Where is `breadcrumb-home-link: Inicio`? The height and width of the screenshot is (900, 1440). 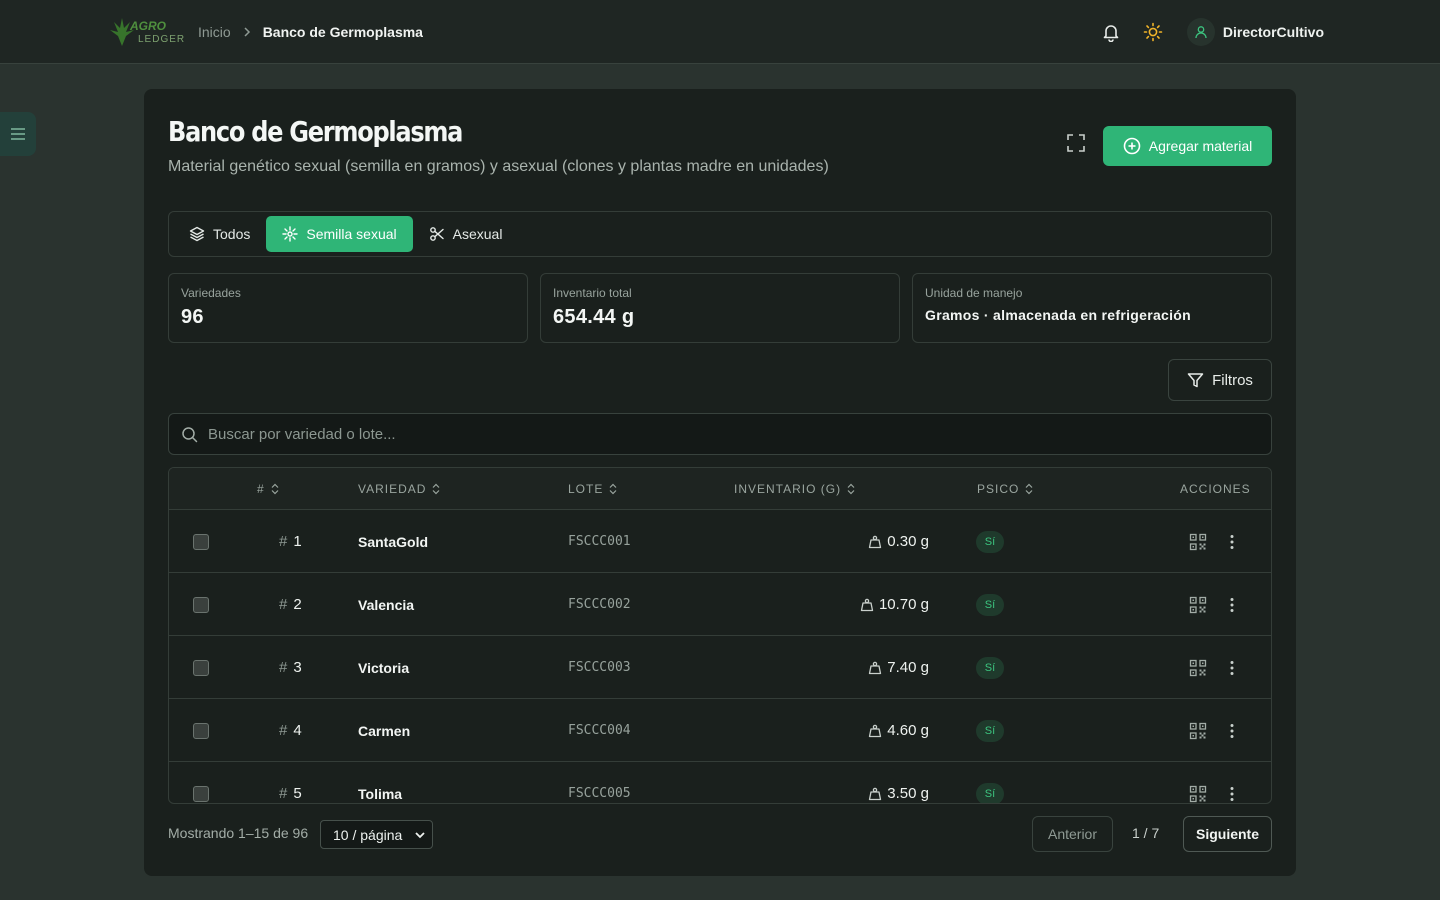
breadcrumb-home-link: Inicio is located at coordinates (214, 32).